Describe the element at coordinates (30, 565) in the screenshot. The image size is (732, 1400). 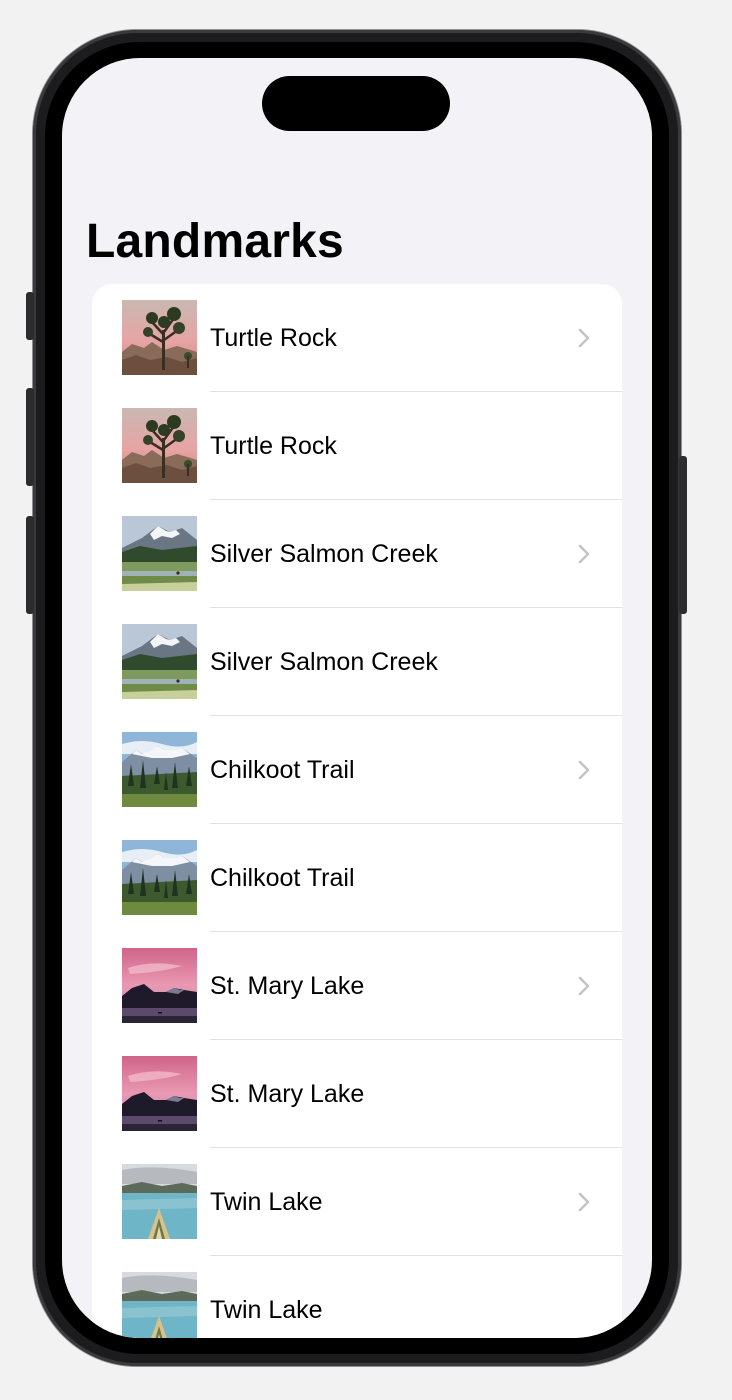
I see `volume-down-button` at that location.